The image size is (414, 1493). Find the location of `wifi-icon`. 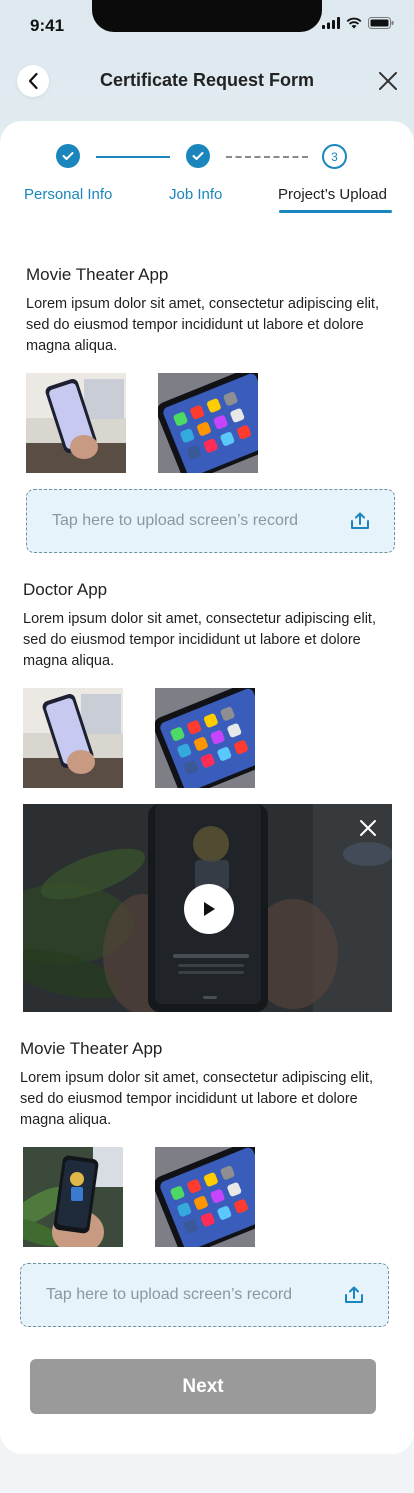

wifi-icon is located at coordinates (354, 23).